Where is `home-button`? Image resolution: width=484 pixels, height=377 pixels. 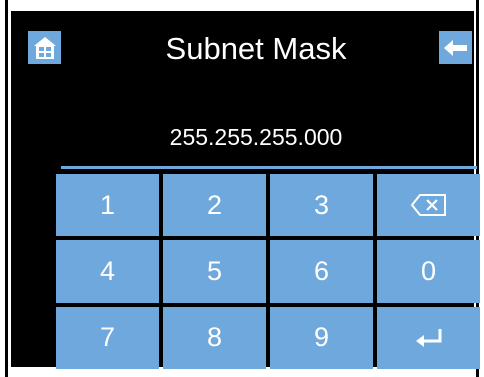
home-button is located at coordinates (44, 47).